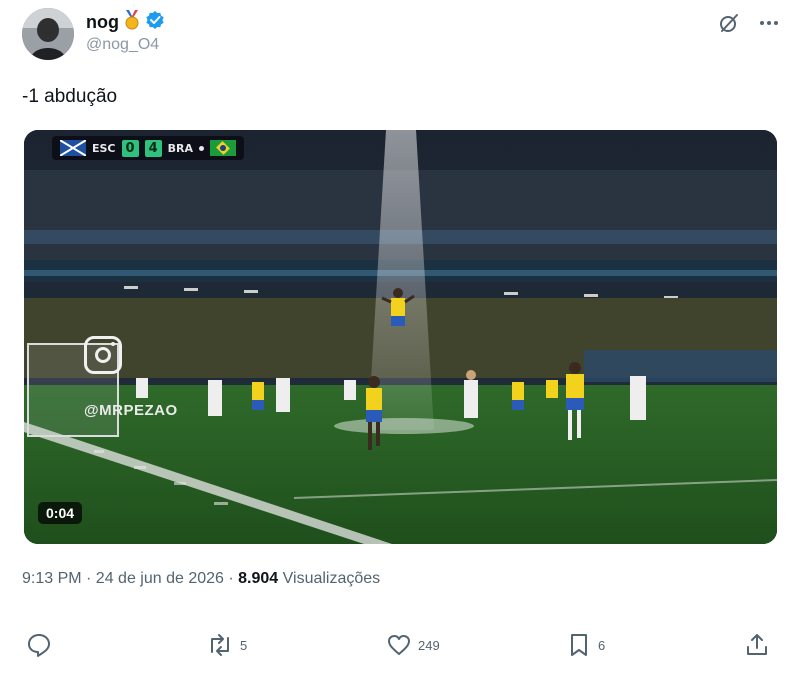 This screenshot has width=800, height=674. What do you see at coordinates (60, 513) in the screenshot?
I see `video-duration: 0:04` at bounding box center [60, 513].